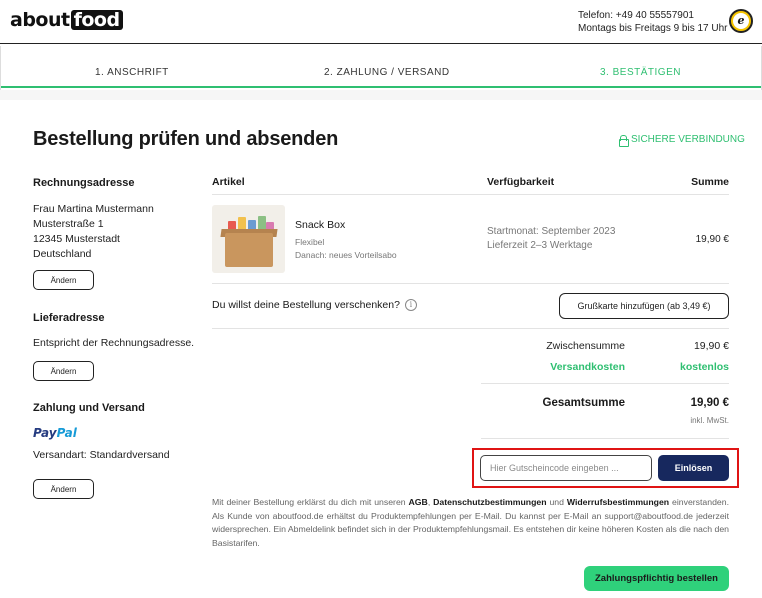 The height and width of the screenshot is (598, 762). Describe the element at coordinates (587, 367) in the screenshot. I see `shipping-cost-label: Versandkosten` at that location.